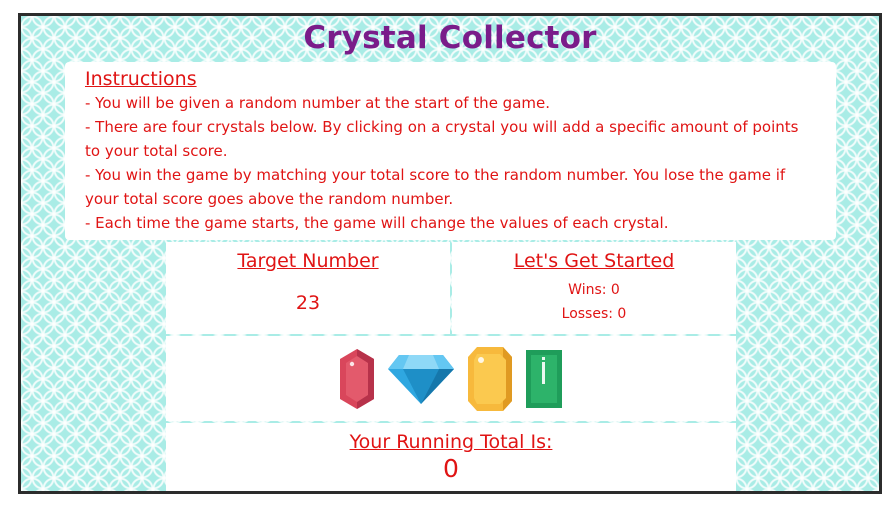  I want to click on score-status-panel: Let's Get Started Wins: 0 Losses: 0, so click(594, 288).